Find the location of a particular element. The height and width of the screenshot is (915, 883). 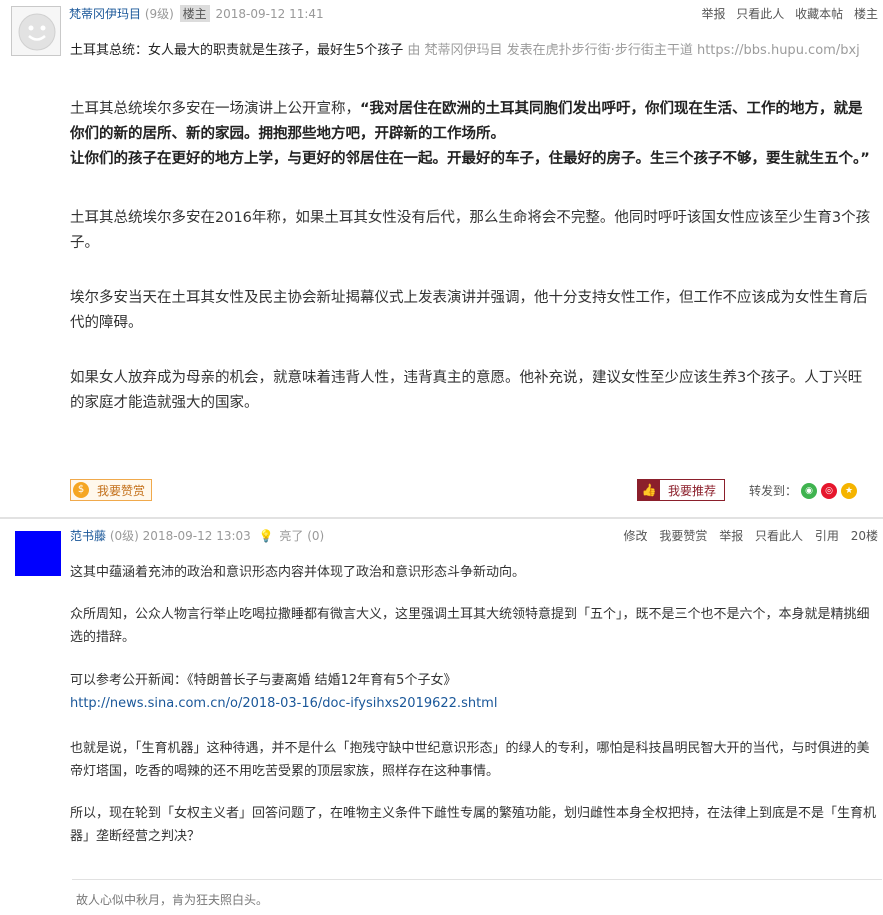

qzone-icon: ★ is located at coordinates (849, 490).